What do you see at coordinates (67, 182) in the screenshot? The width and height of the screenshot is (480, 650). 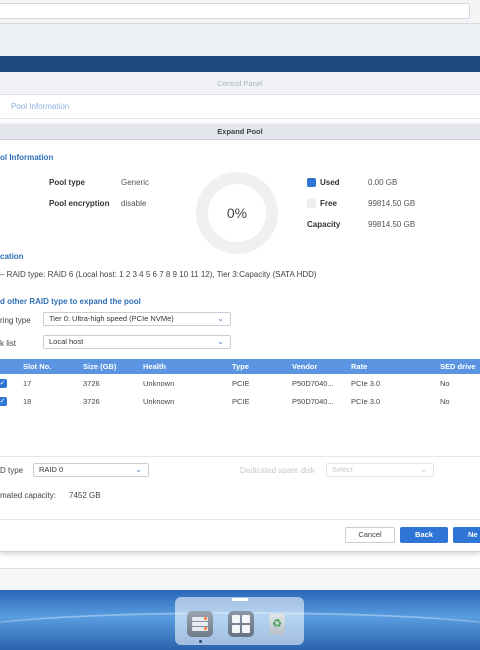 I see `pool-type-label: Pool type` at bounding box center [67, 182].